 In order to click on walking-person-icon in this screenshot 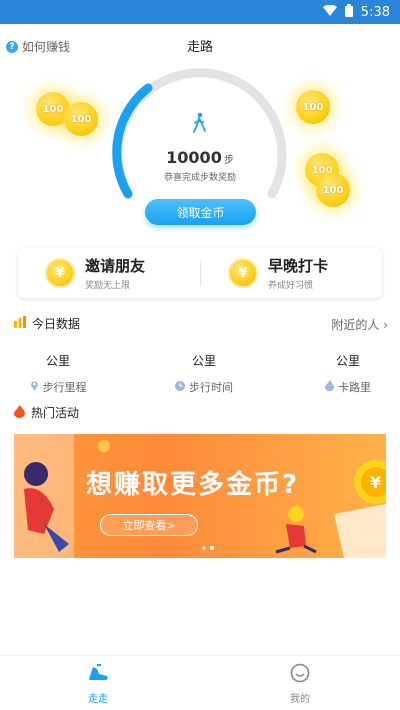, I will do `click(200, 125)`.